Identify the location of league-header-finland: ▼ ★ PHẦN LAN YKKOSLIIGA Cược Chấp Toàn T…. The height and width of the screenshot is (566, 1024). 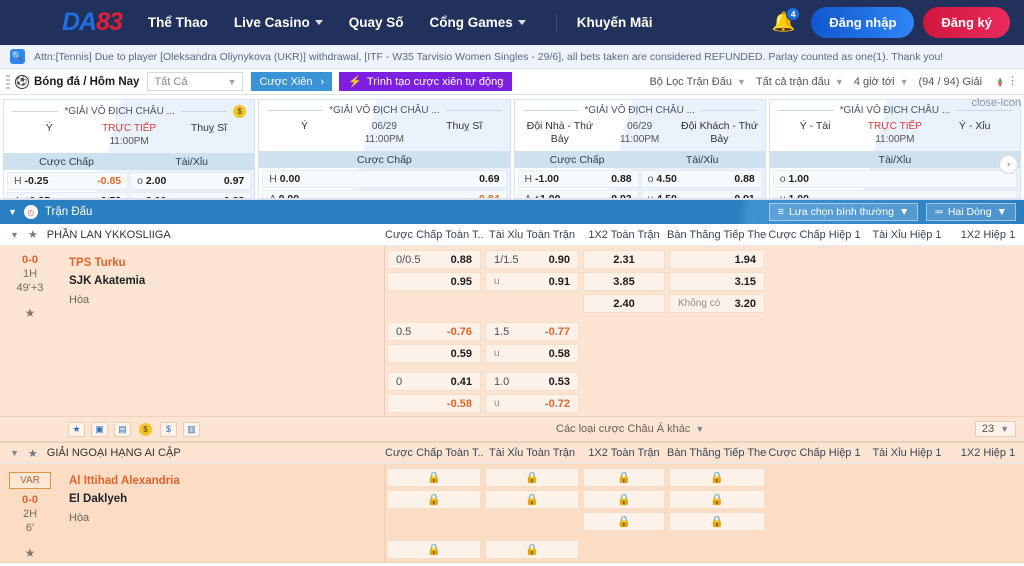
(512, 235).